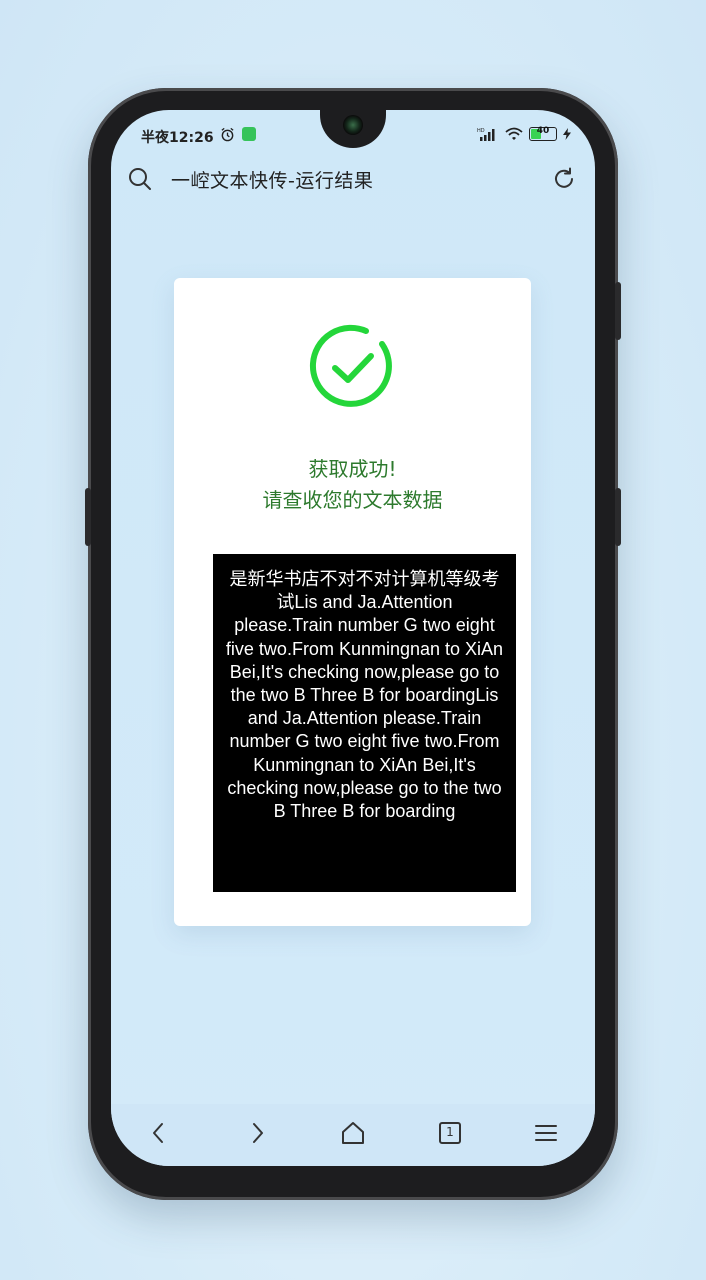  Describe the element at coordinates (567, 134) in the screenshot. I see `charging-icon` at that location.